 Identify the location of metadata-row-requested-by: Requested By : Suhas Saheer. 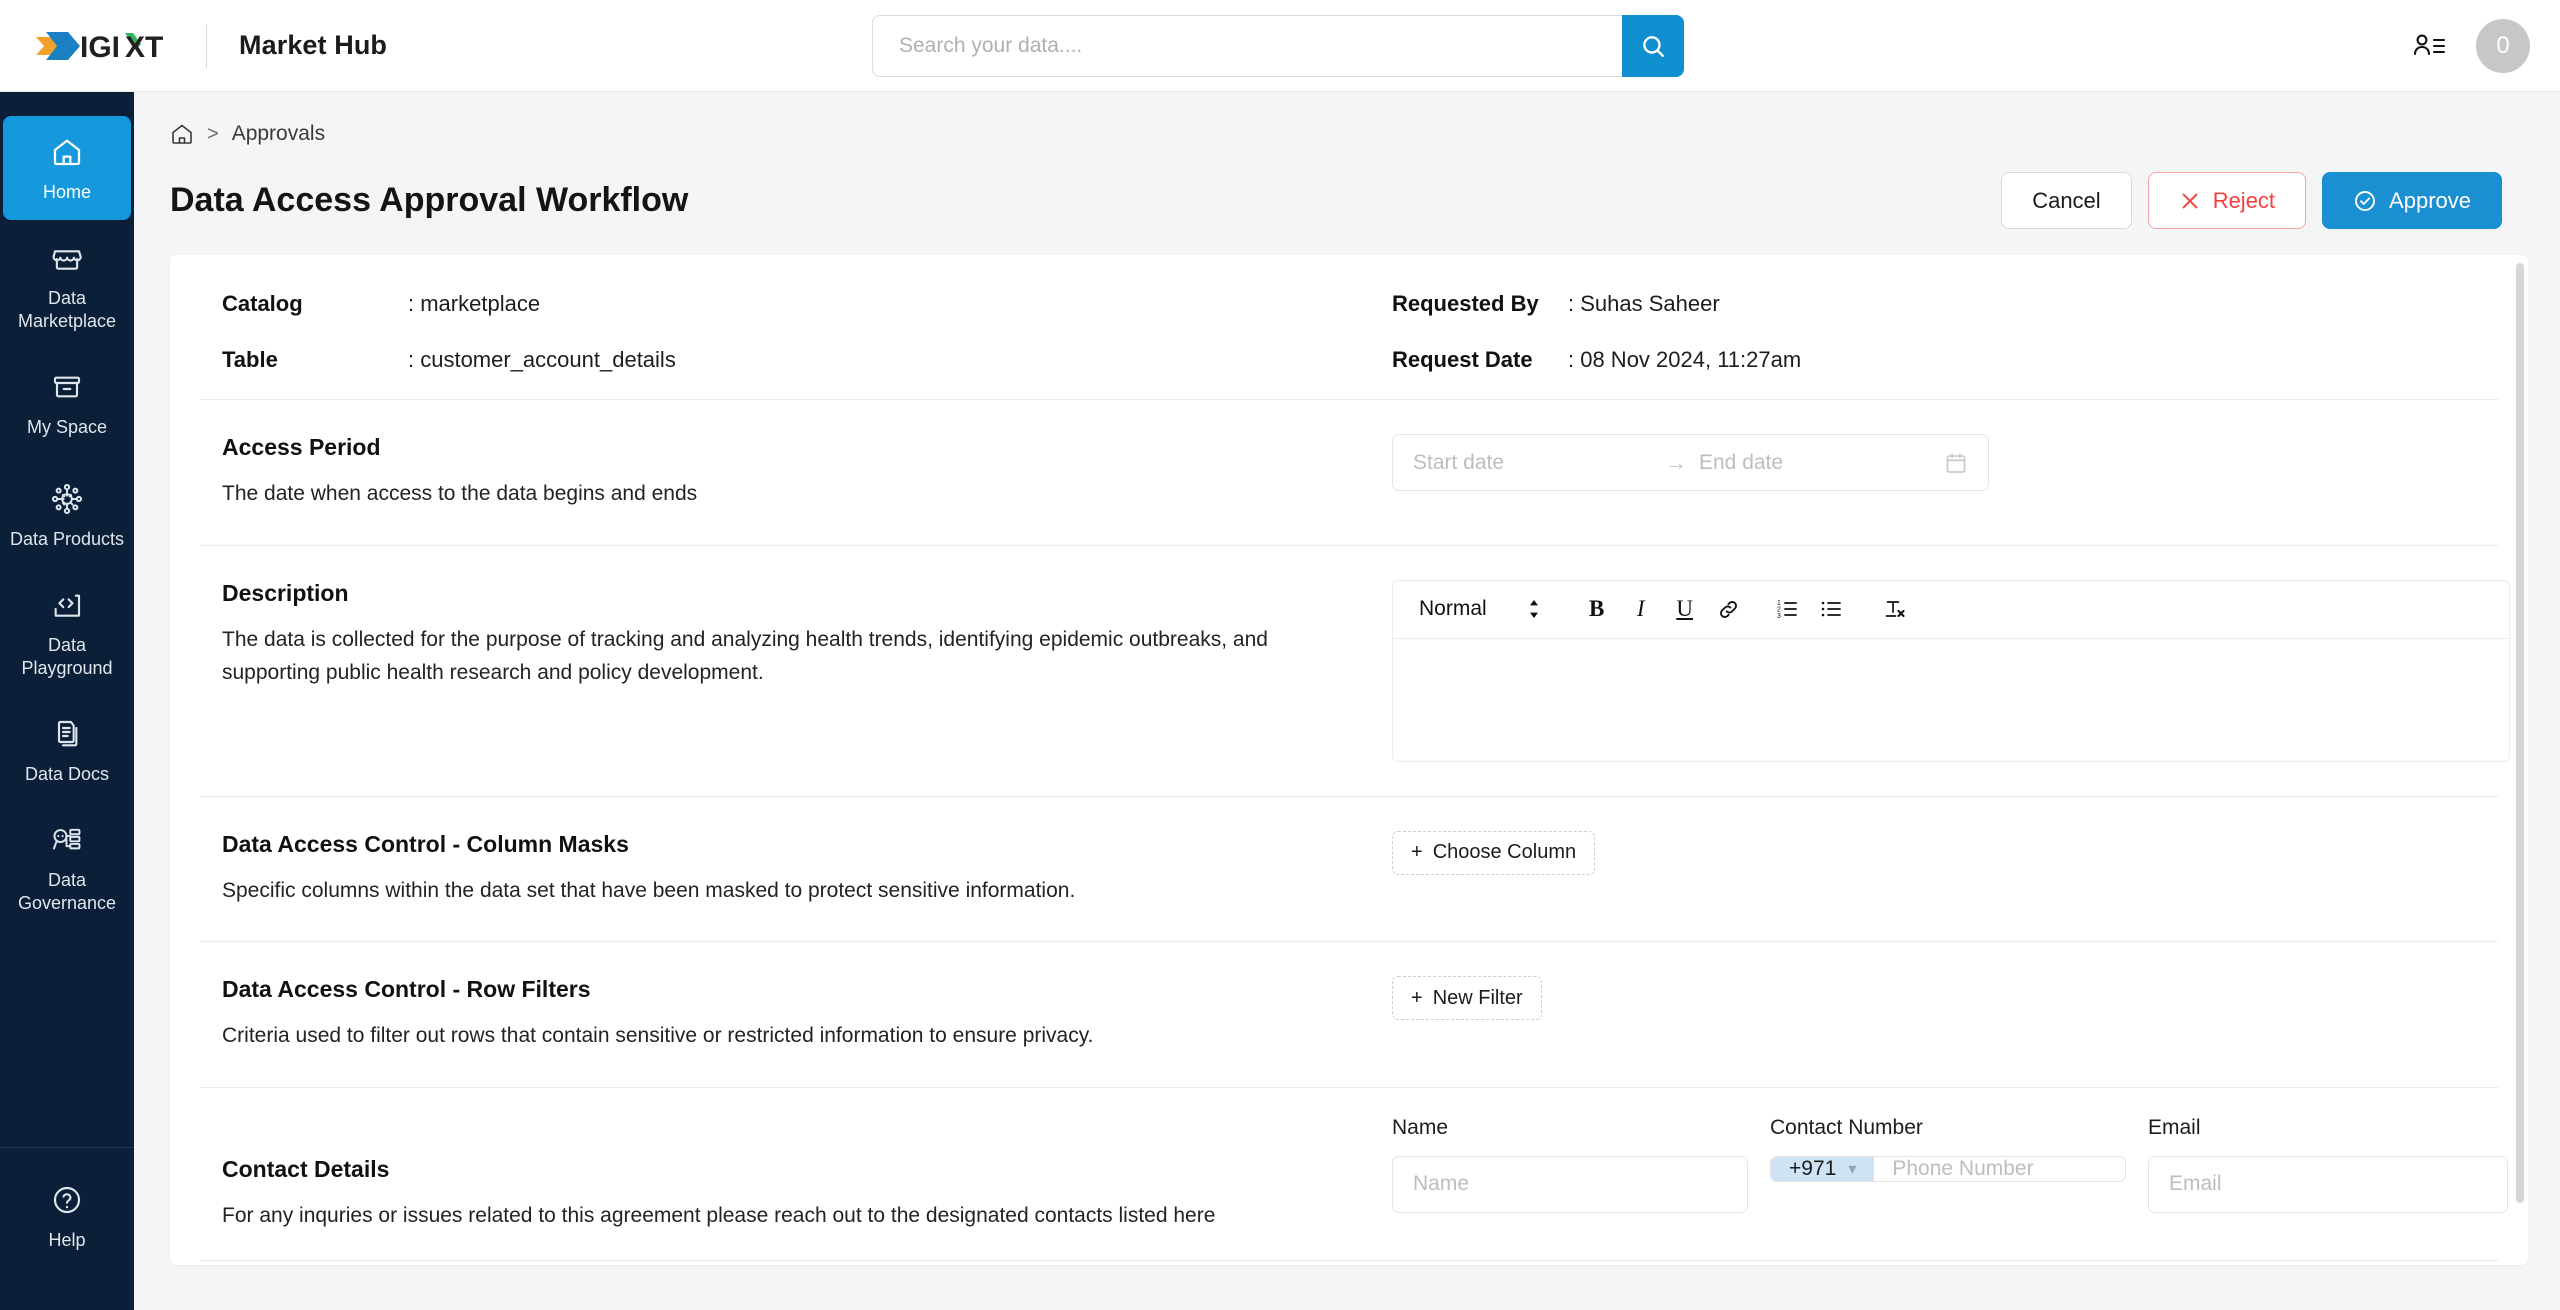
(1945, 304).